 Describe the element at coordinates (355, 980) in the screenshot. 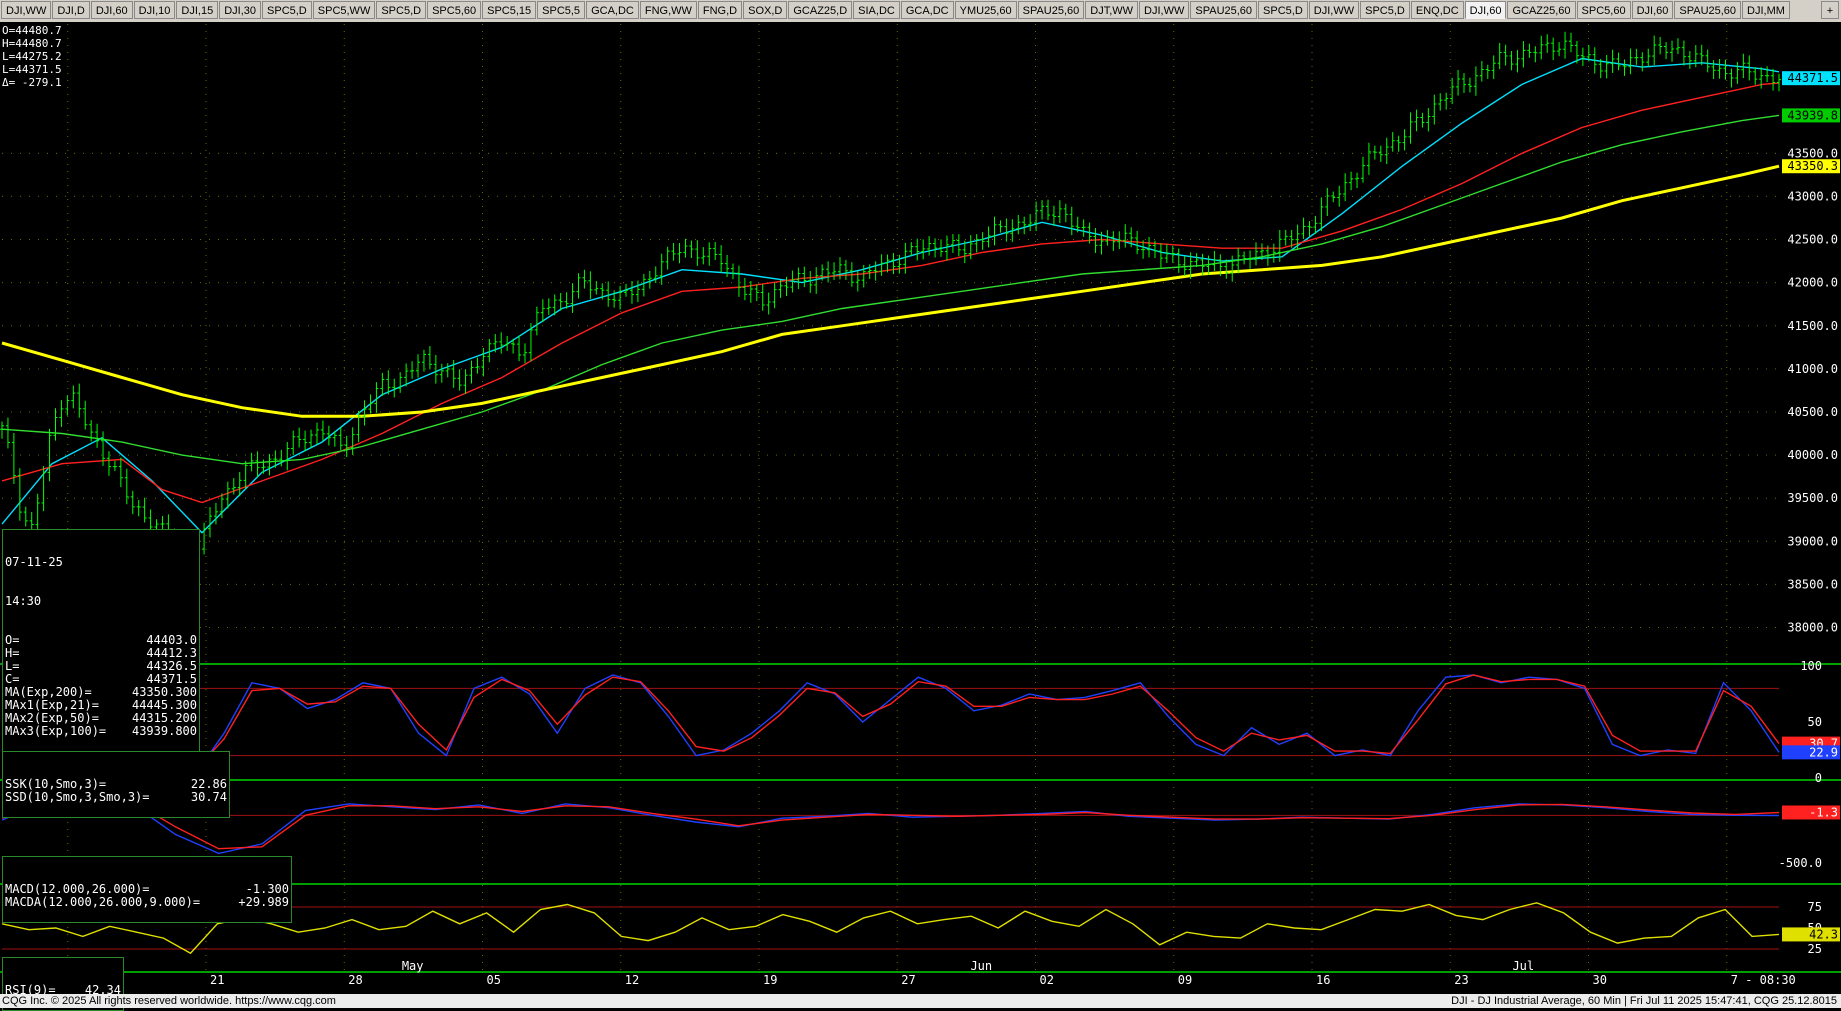

I see `x-axis-date-label: 28` at that location.